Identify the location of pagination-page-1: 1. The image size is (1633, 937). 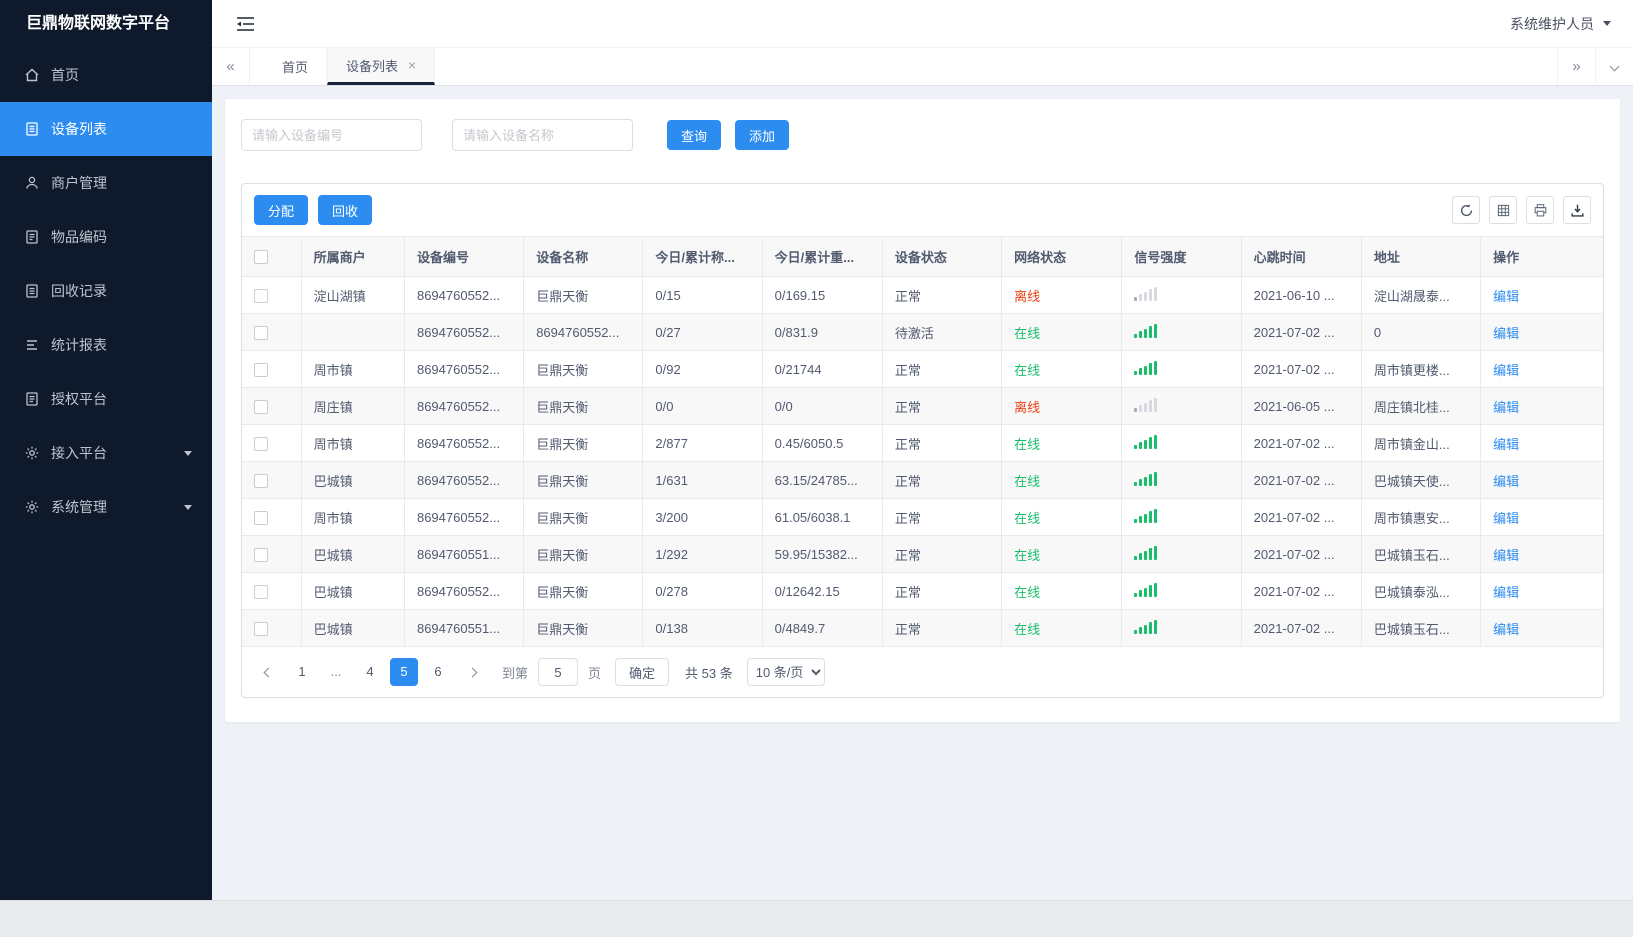
(302, 672).